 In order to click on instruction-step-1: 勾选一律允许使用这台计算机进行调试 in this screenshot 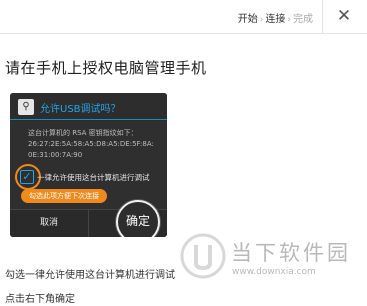, I will do `click(90, 275)`.